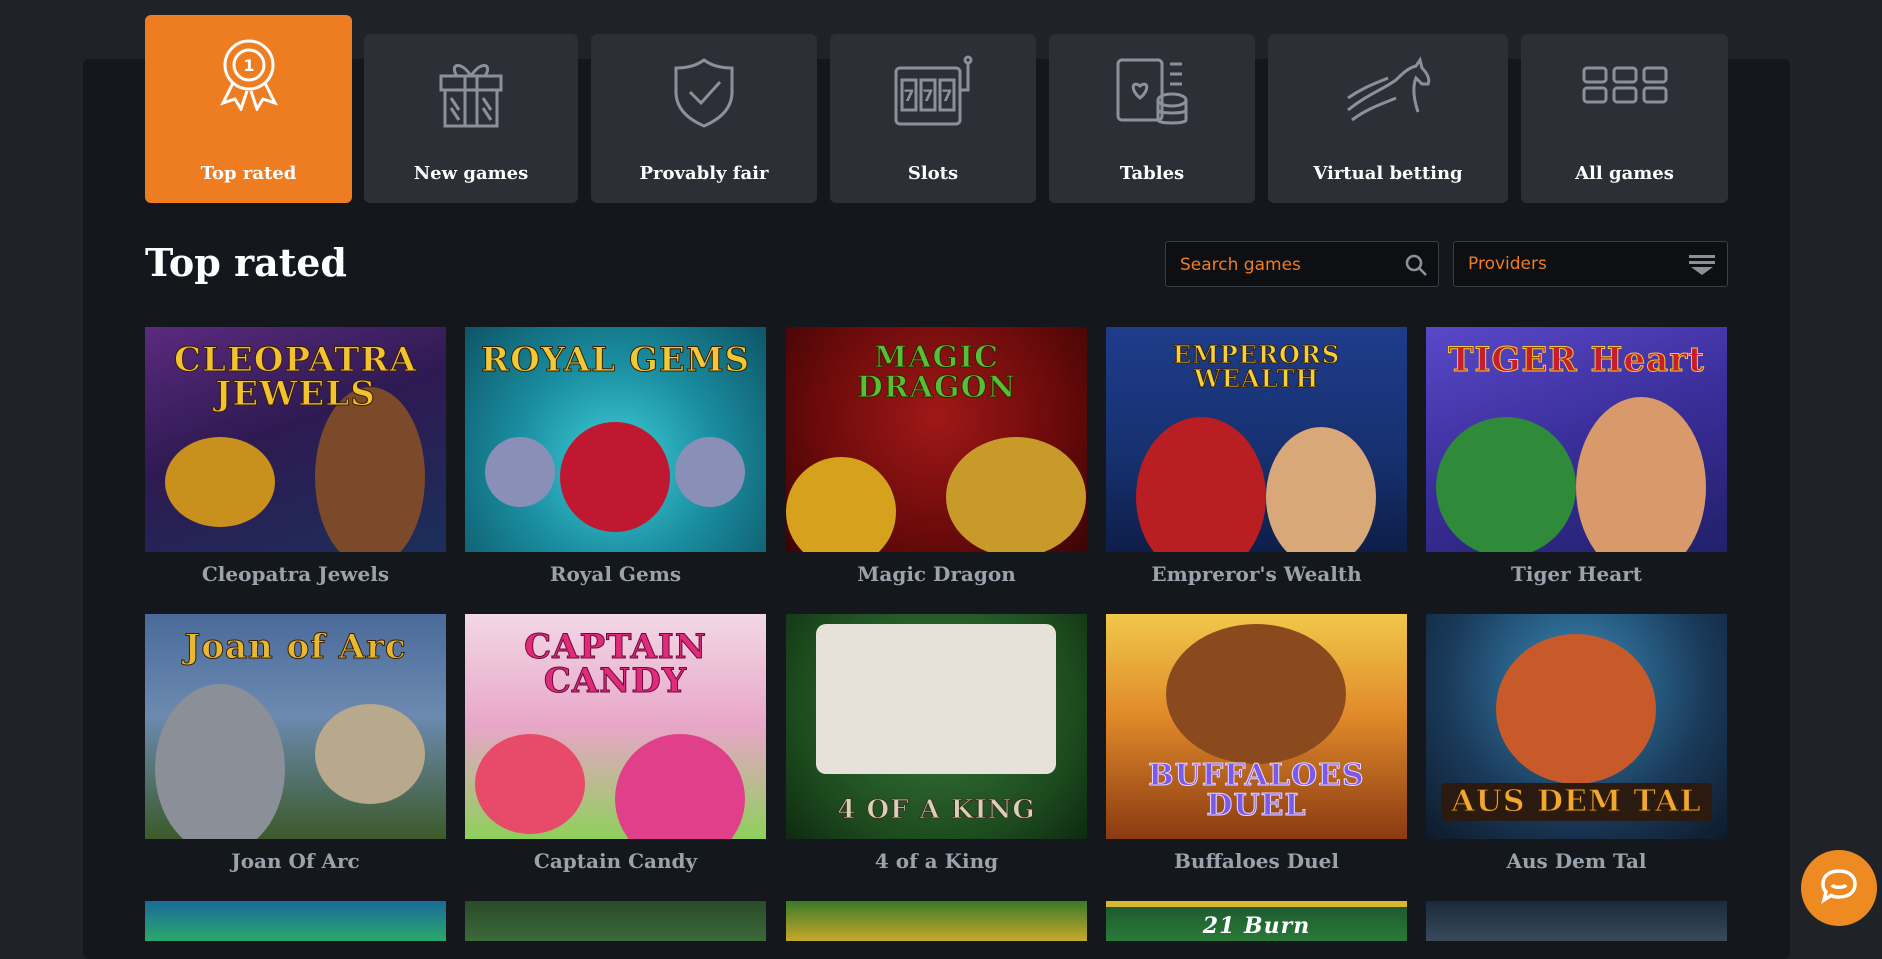  I want to click on slot-machine-icon: 7 7 7, so click(933, 92).